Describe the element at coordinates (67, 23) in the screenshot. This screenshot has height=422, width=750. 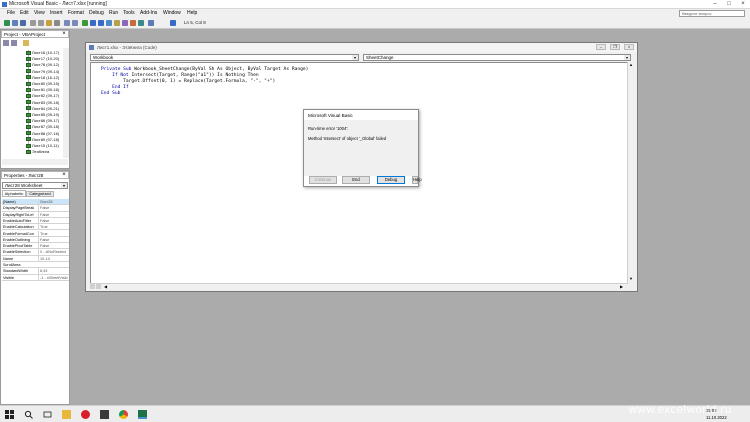
I see `undo-icon` at that location.